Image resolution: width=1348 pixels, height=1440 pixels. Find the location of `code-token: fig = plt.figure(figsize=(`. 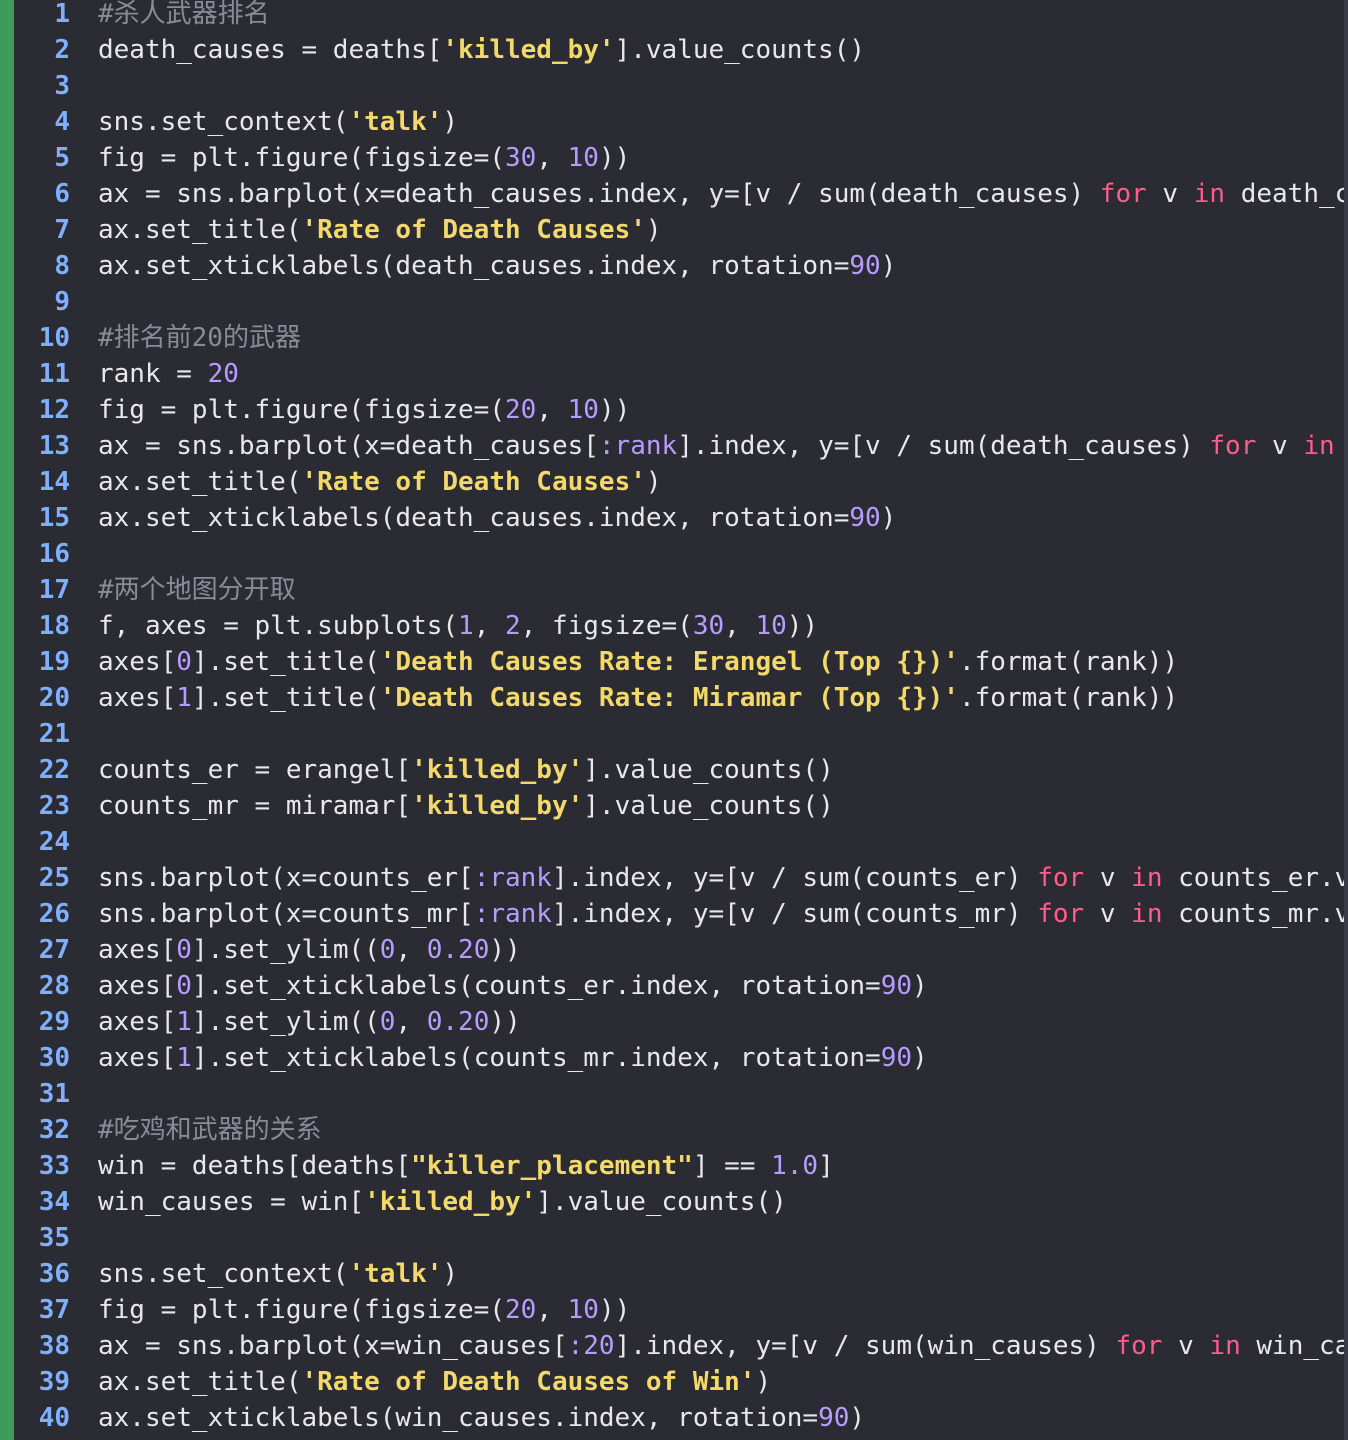

code-token: fig = plt.figure(figsize=( is located at coordinates (301, 158).